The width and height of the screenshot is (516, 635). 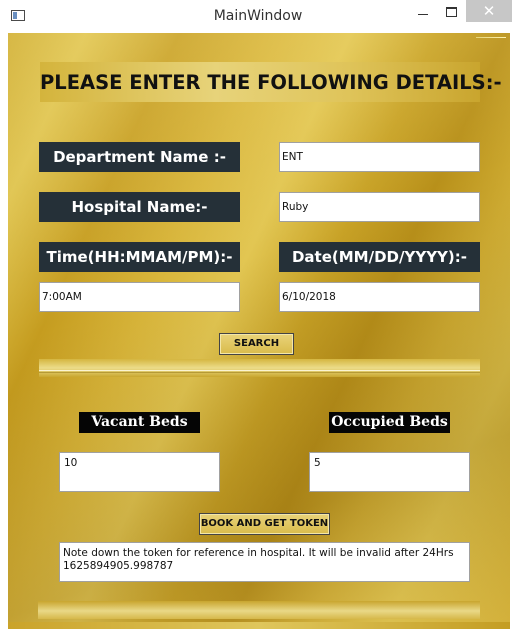 I want to click on hospital-label: Hospital Name:-, so click(x=139, y=207).